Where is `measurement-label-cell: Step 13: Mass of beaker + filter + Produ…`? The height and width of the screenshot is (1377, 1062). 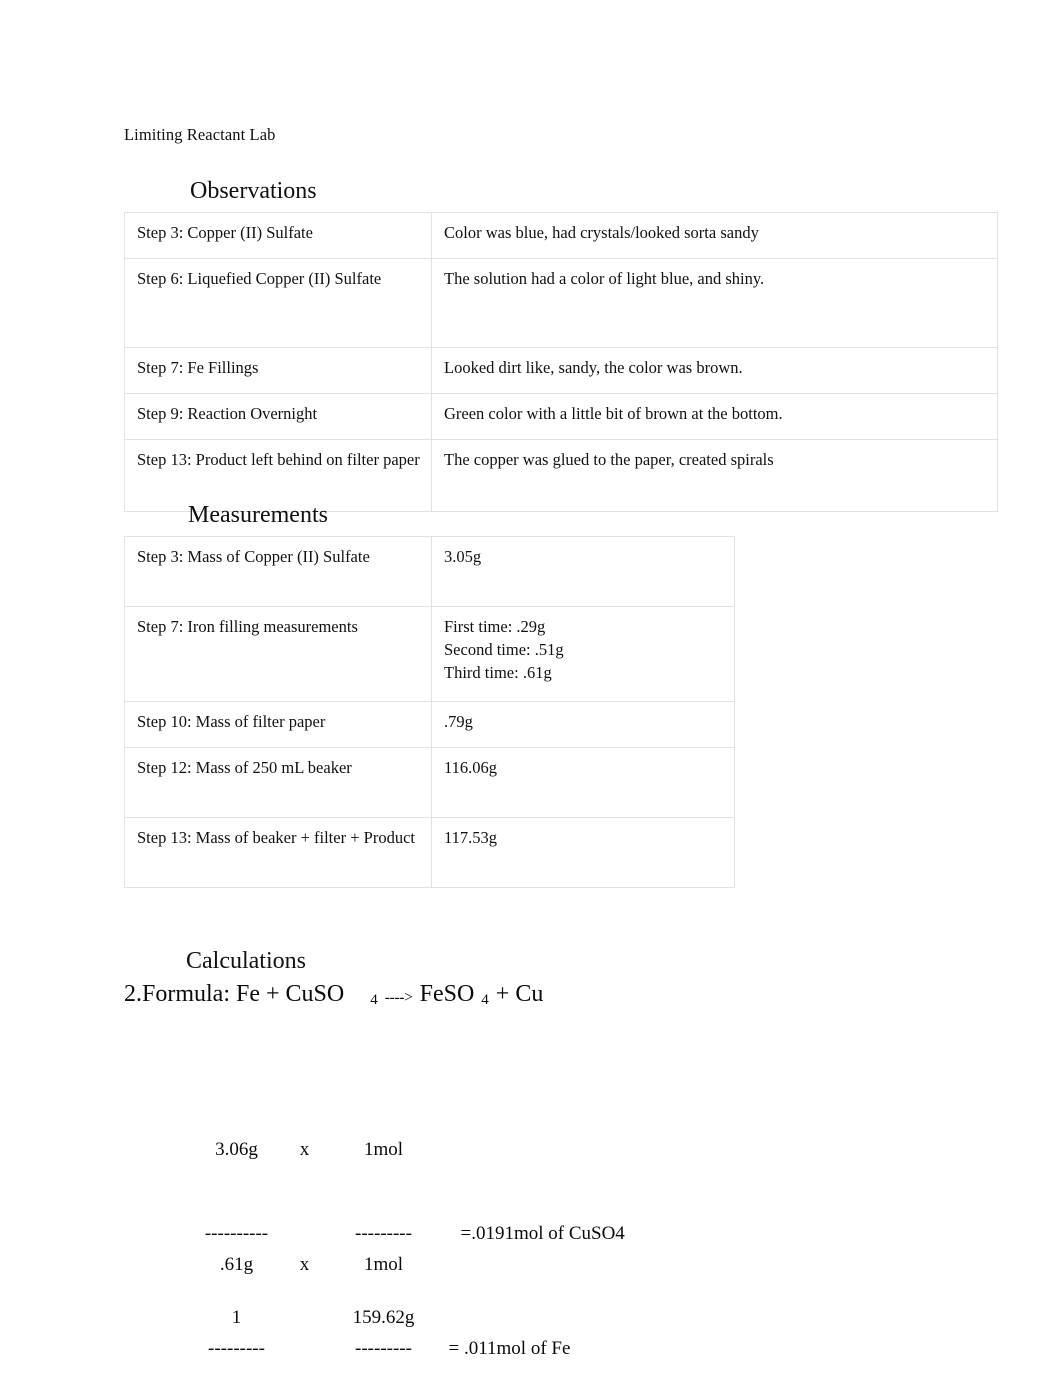
measurement-label-cell: Step 13: Mass of beaker + filter + Produ… is located at coordinates (278, 852).